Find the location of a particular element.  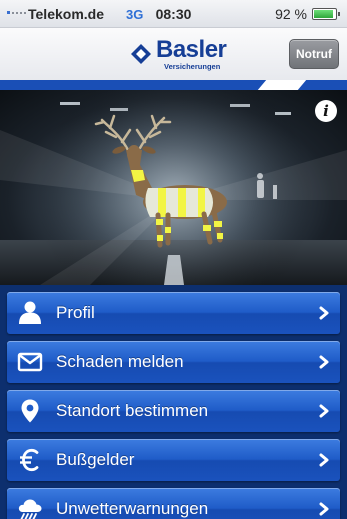

battery-fill is located at coordinates (324, 14).